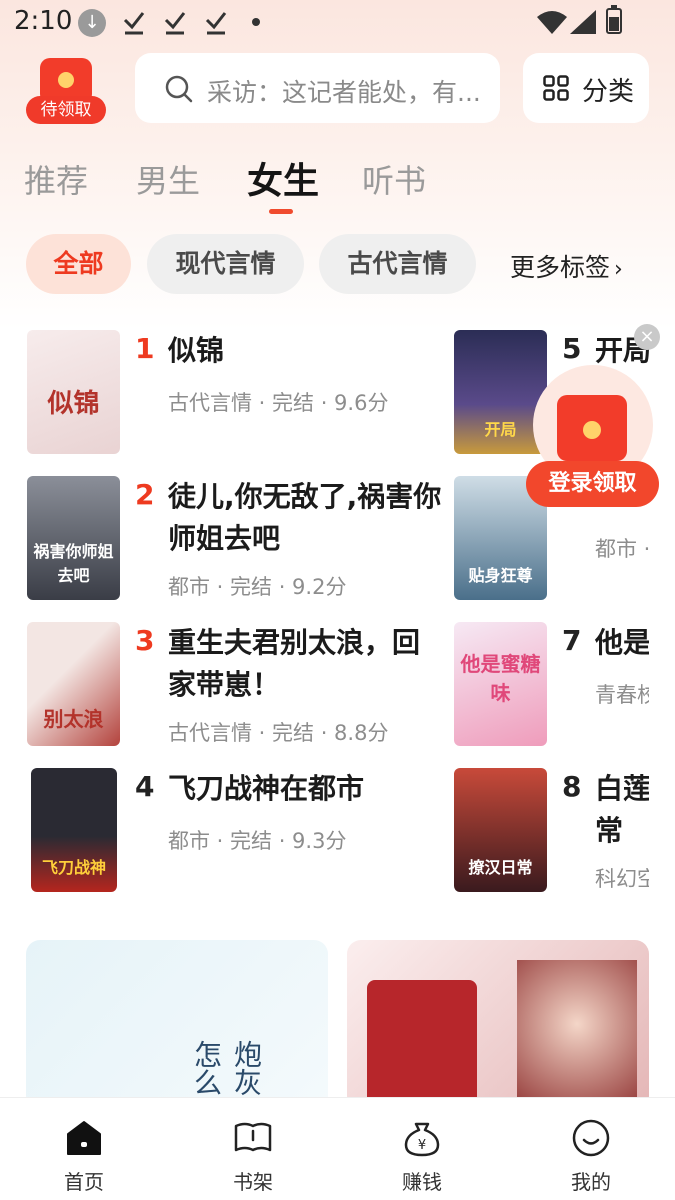  What do you see at coordinates (281, 211) in the screenshot?
I see `active-tab-indicator` at bounding box center [281, 211].